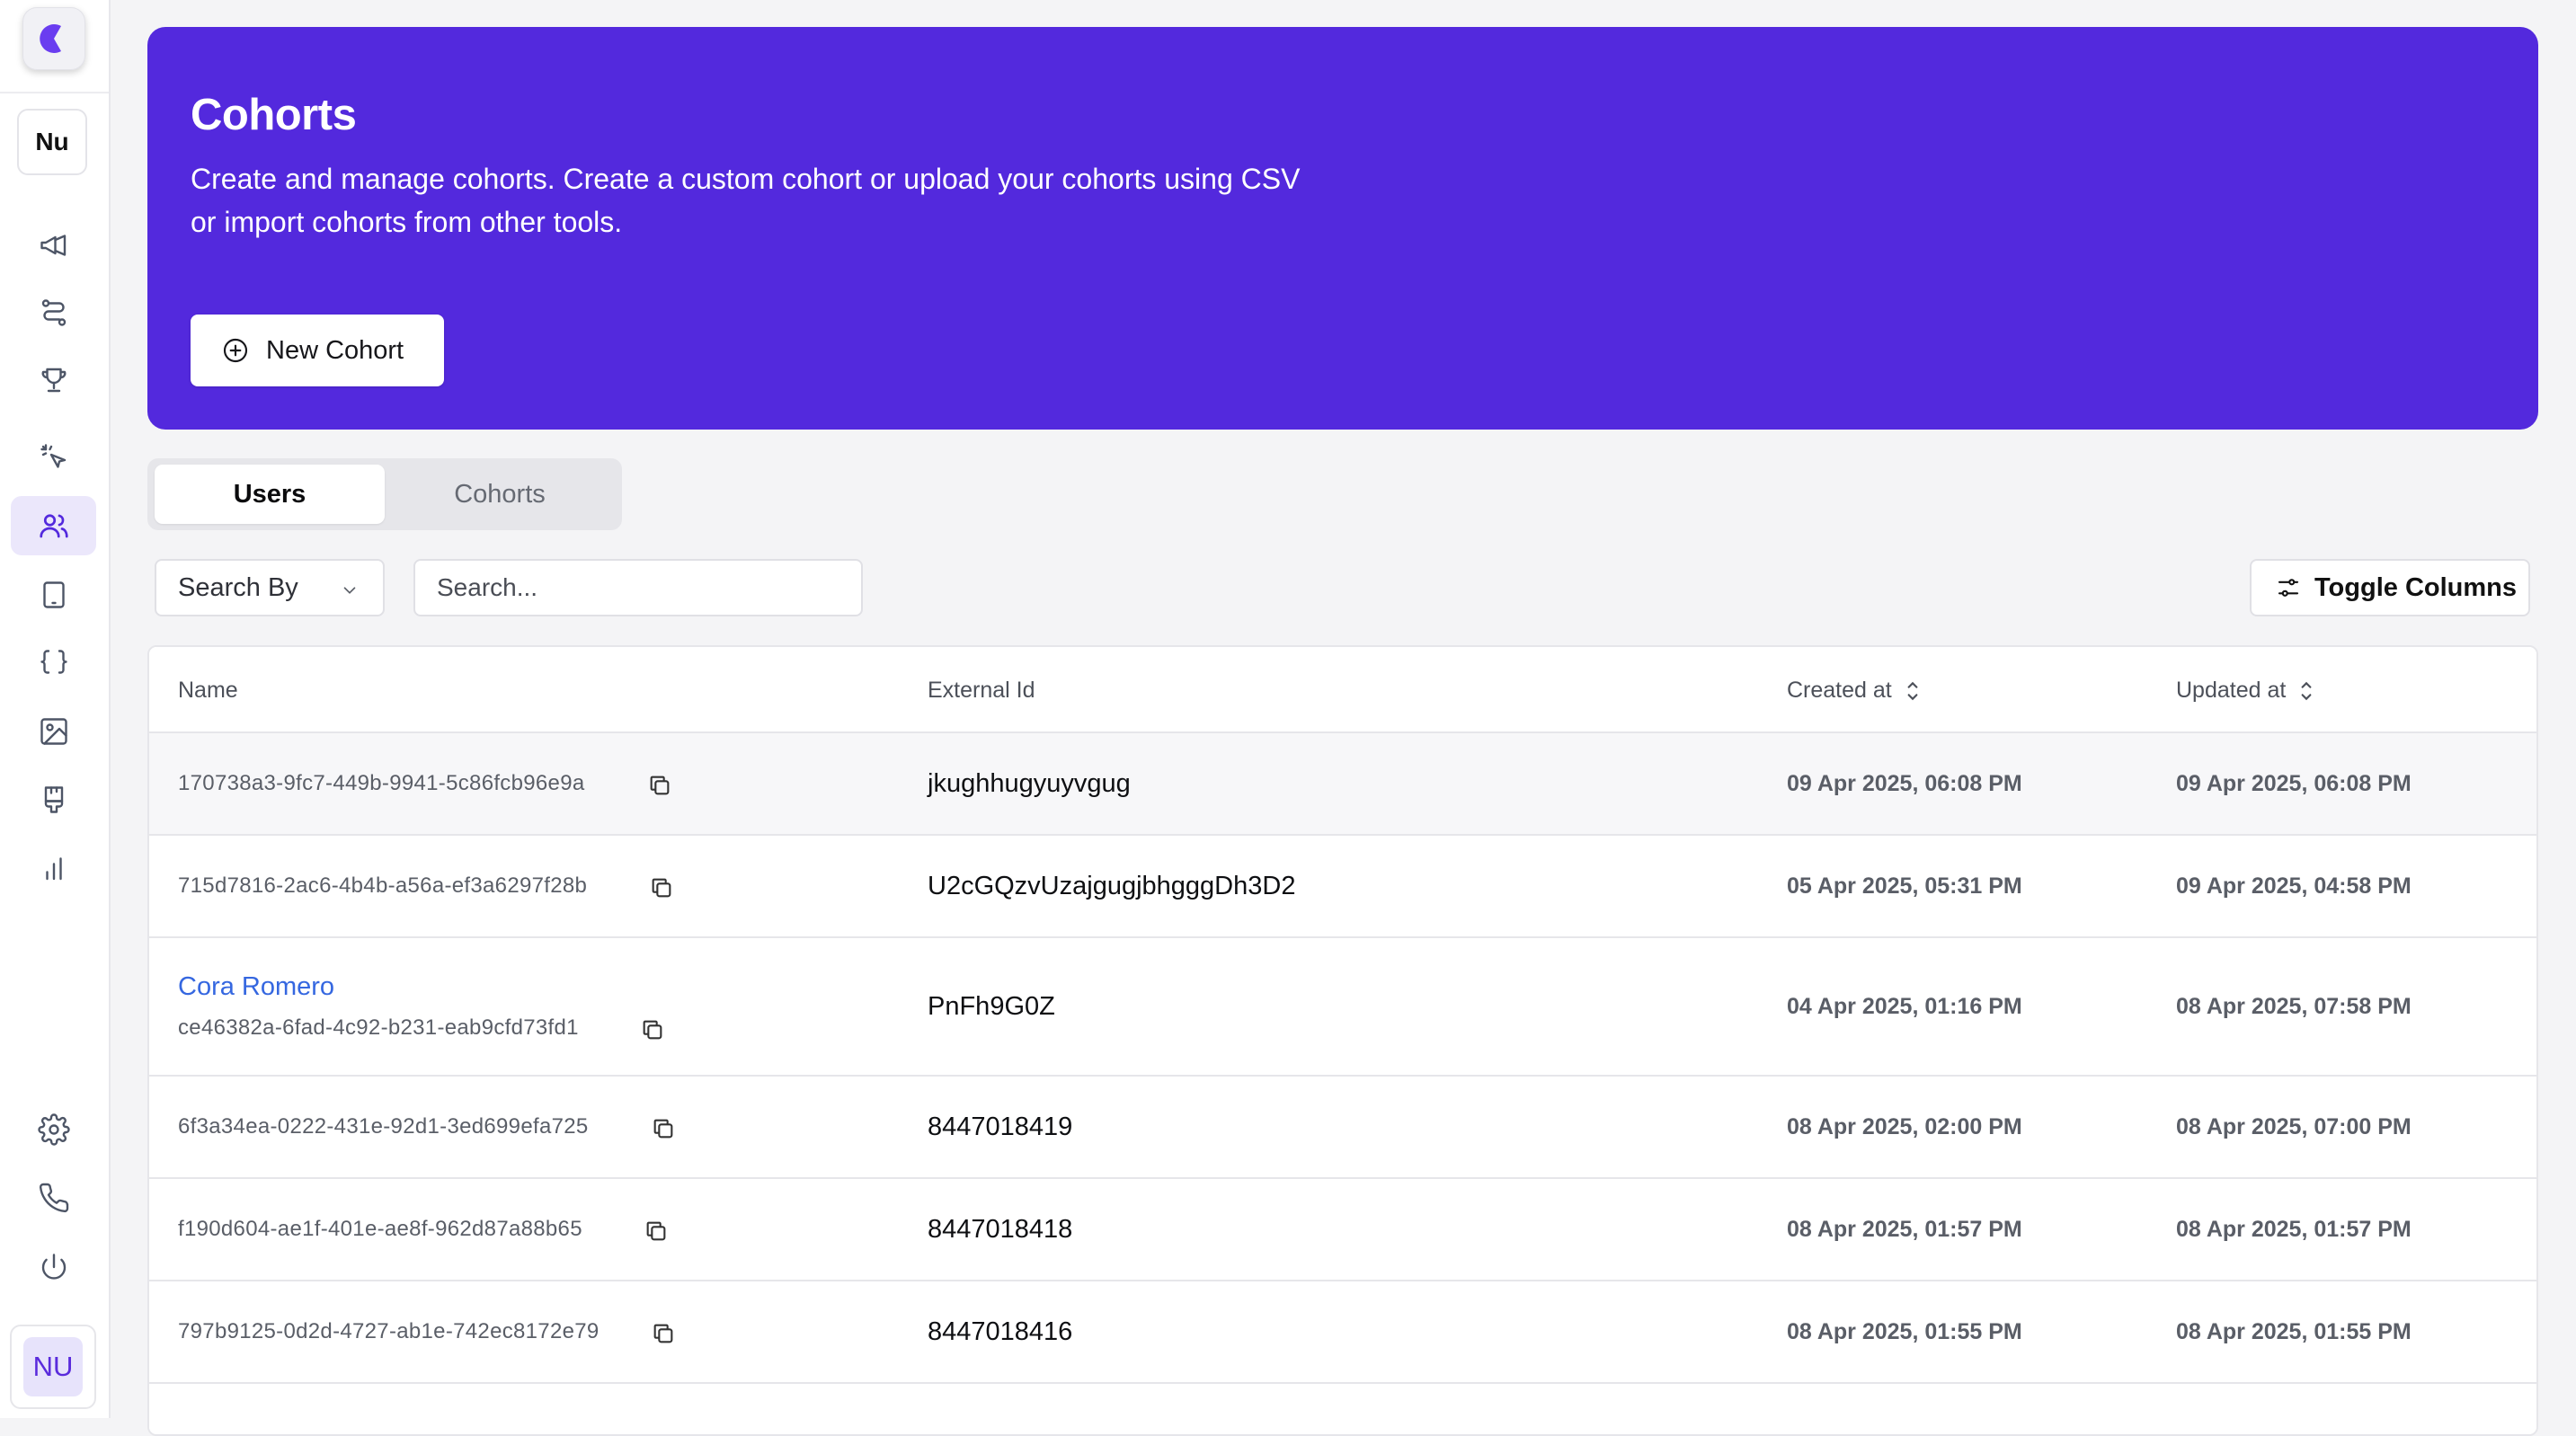 The height and width of the screenshot is (1436, 2576). What do you see at coordinates (2416, 587) in the screenshot?
I see `toggle-columns-label: Toggle Columns` at bounding box center [2416, 587].